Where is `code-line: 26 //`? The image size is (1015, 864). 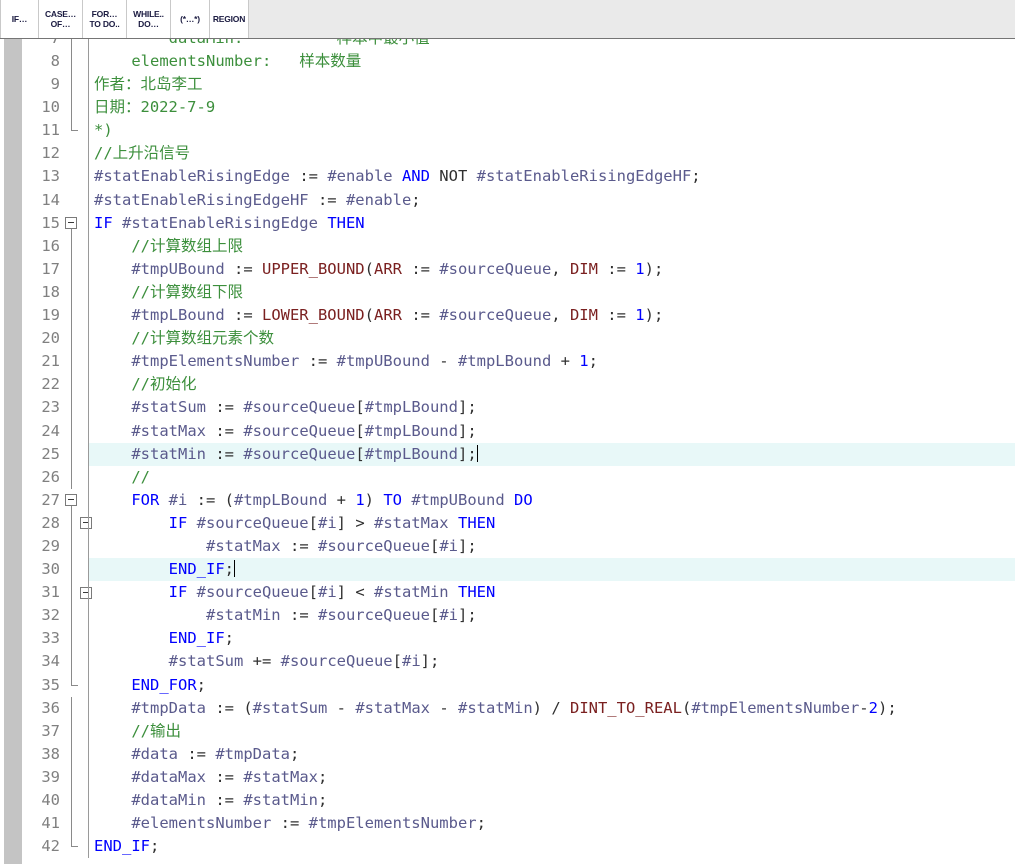
code-line: 26 // is located at coordinates (507, 477).